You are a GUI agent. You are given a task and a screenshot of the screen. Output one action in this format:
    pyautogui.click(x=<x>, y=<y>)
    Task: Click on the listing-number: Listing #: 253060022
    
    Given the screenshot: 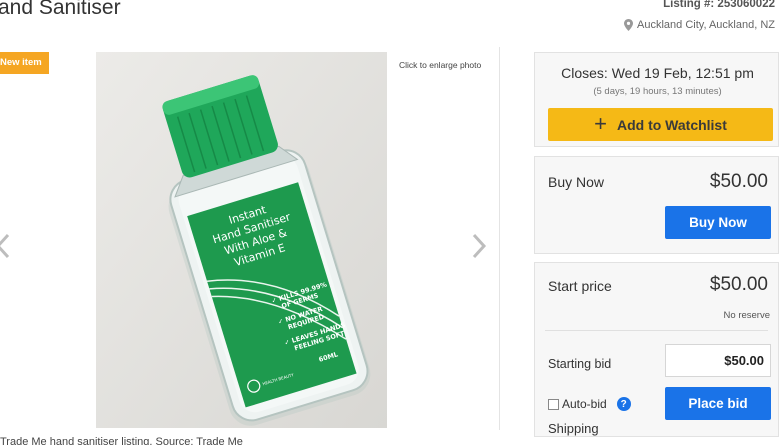 What is the action you would take?
    pyautogui.click(x=719, y=5)
    